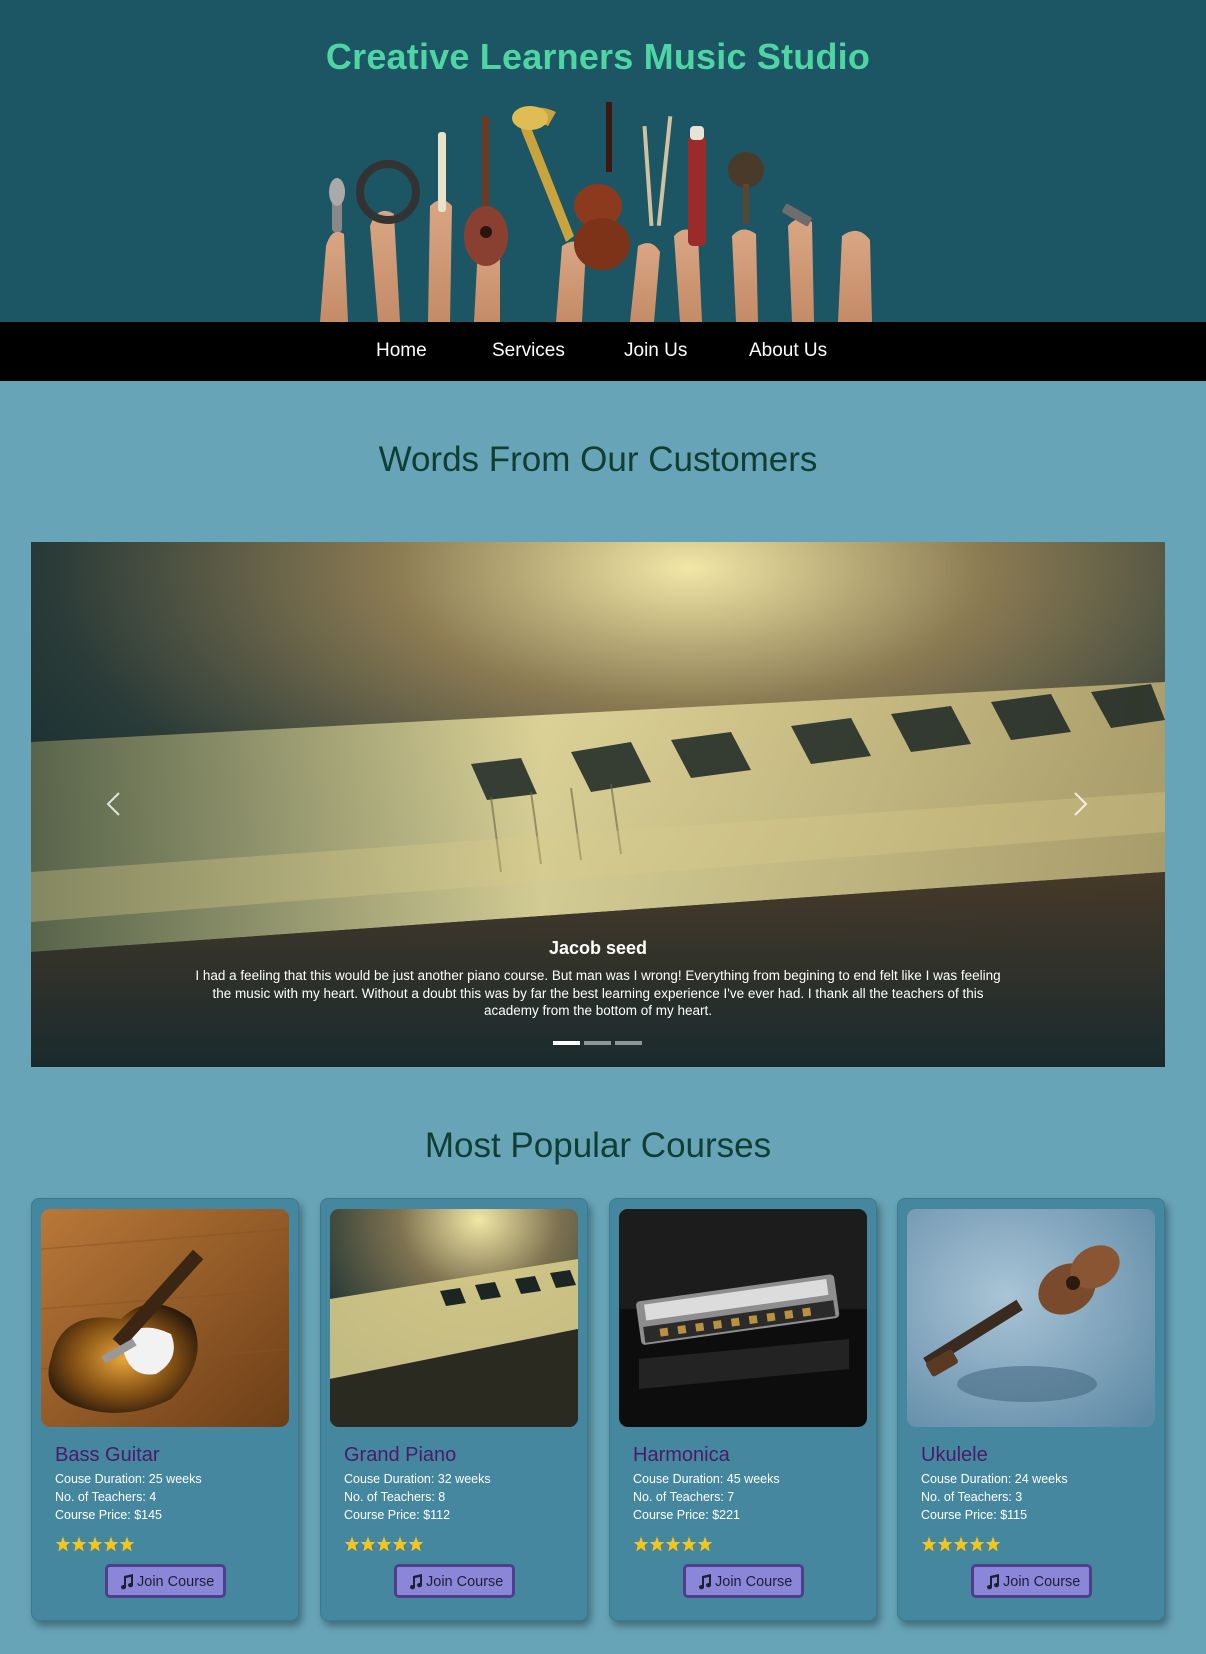 This screenshot has width=1206, height=1654. Describe the element at coordinates (395, 1497) in the screenshot. I see `course-teachers: No. of Teachers: 8` at that location.